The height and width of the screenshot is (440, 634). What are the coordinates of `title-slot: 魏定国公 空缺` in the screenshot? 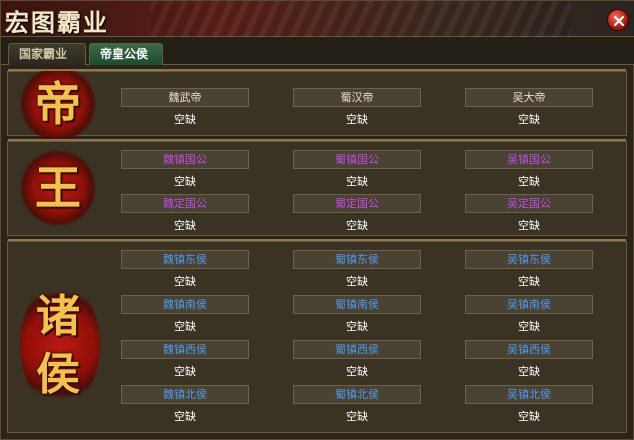 It's located at (185, 215).